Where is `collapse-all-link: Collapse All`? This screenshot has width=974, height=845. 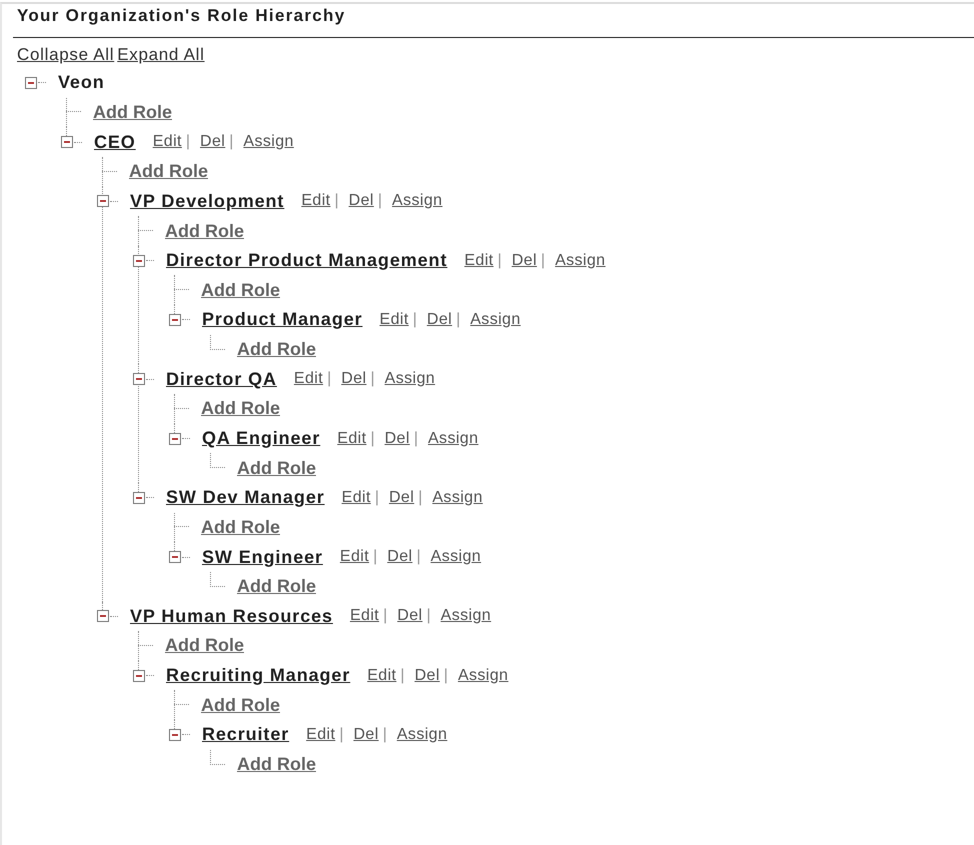 collapse-all-link: Collapse All is located at coordinates (65, 55).